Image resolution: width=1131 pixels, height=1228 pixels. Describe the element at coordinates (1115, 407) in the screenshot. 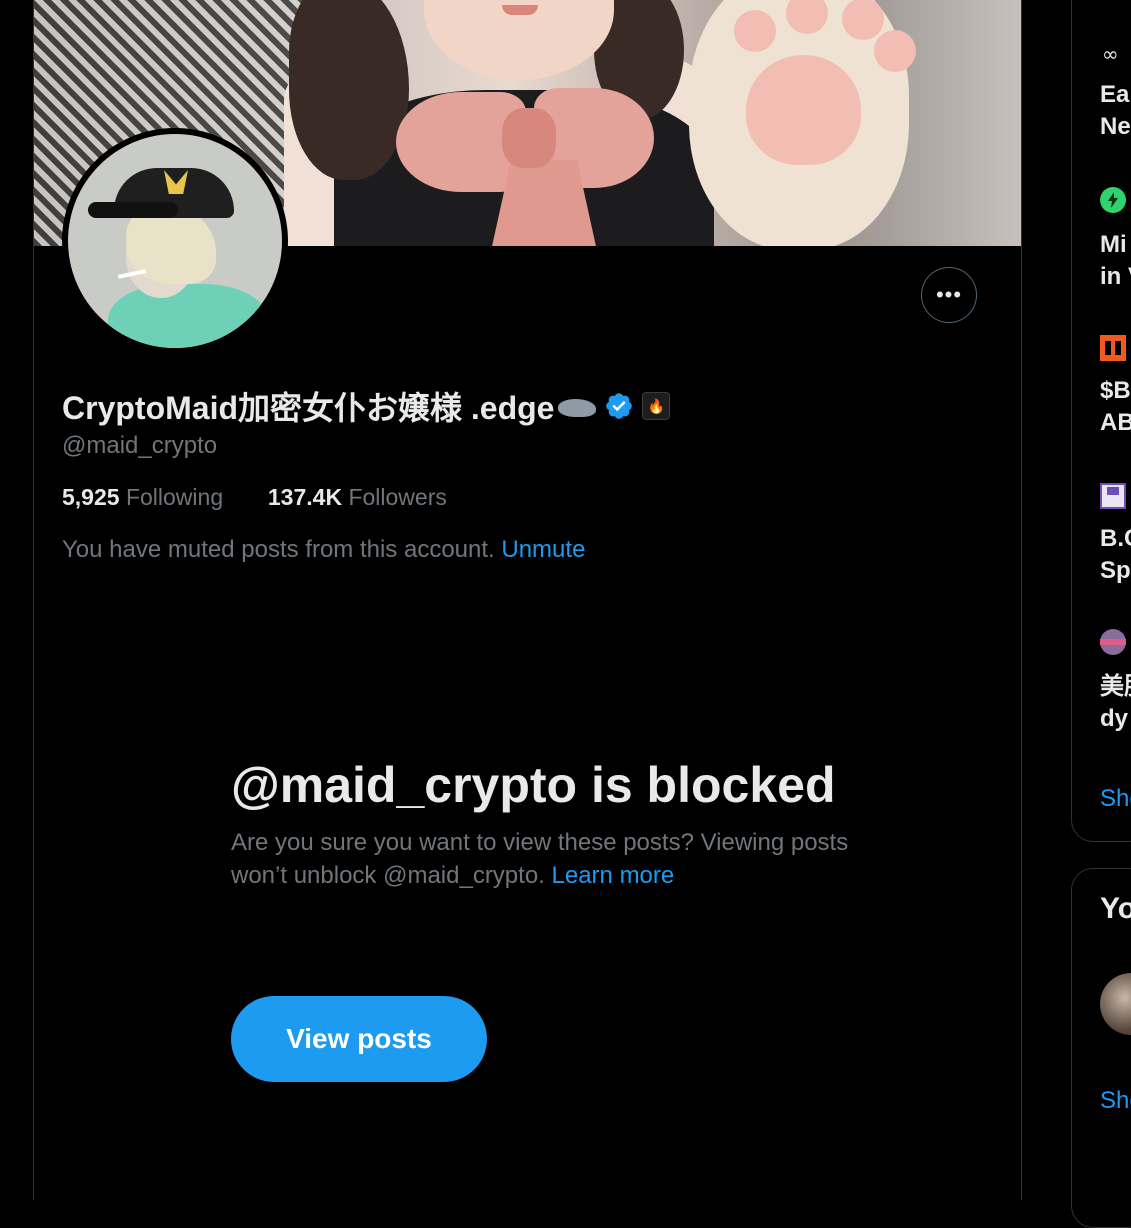

I see `trend-item: $B AB` at that location.